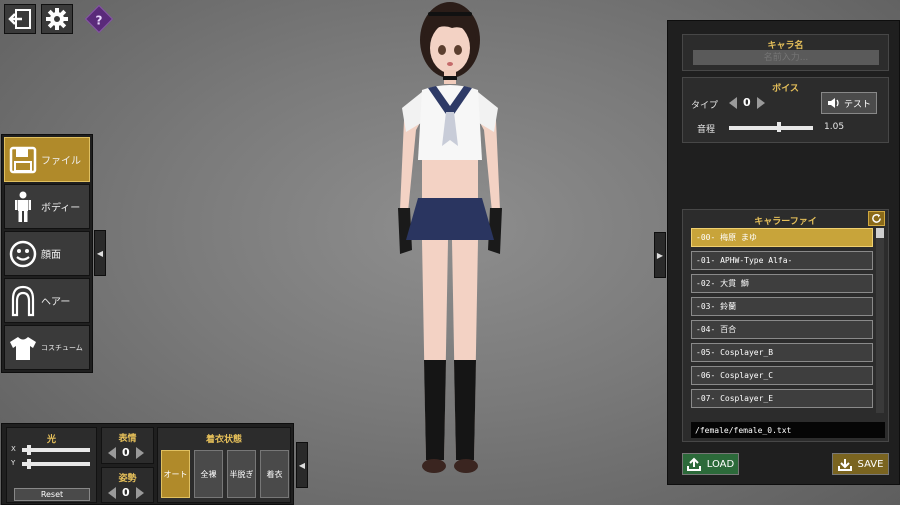 The image size is (900, 505). Describe the element at coordinates (880, 320) in the screenshot. I see `chara-file-scrollbar` at that location.